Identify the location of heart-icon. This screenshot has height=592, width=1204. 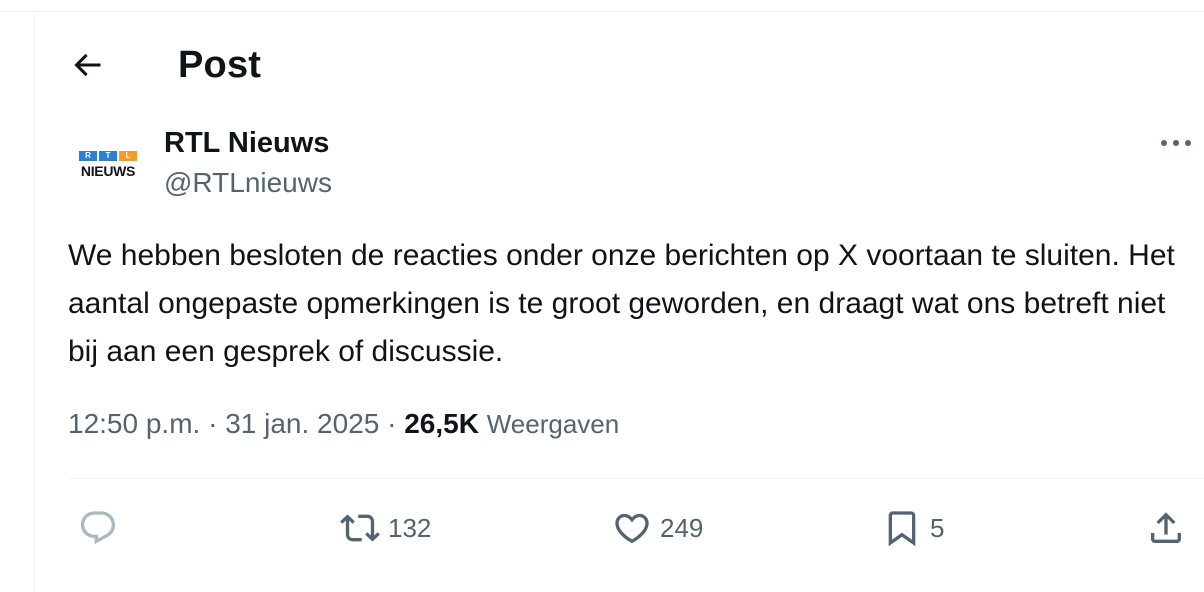
(632, 528).